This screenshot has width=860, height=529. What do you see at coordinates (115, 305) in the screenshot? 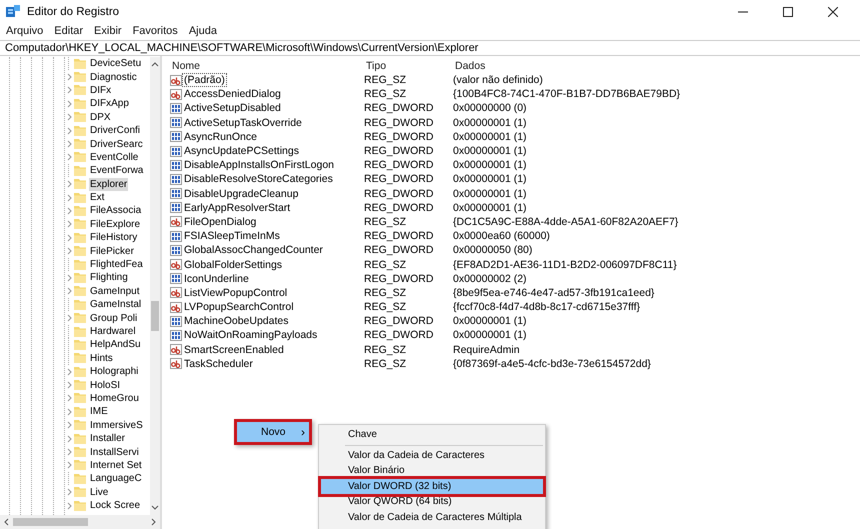
I see `tree-item: GameInstal` at bounding box center [115, 305].